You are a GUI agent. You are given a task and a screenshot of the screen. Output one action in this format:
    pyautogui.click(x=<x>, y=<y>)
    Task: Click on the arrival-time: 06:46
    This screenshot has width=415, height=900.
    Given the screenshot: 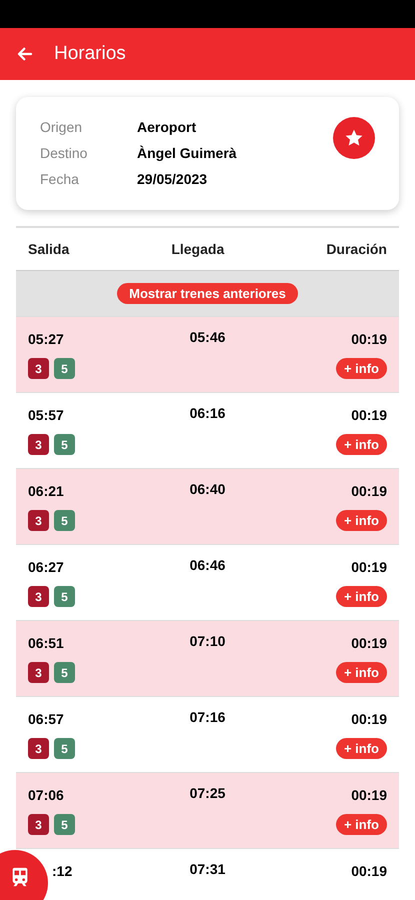 What is the action you would take?
    pyautogui.click(x=208, y=565)
    